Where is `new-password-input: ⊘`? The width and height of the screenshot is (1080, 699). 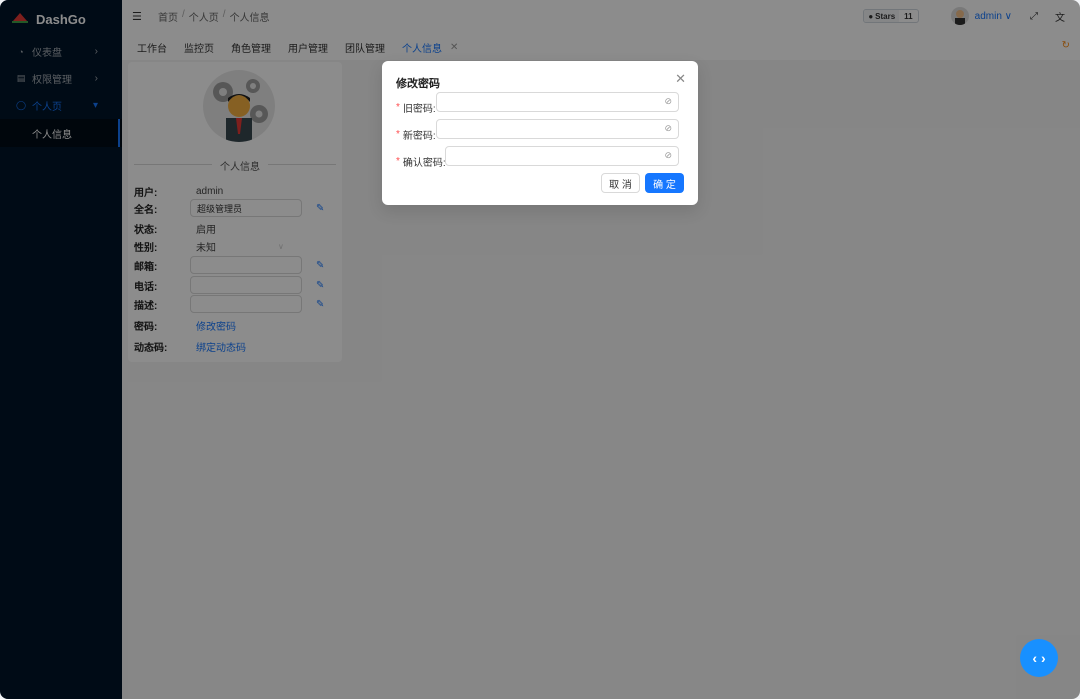 new-password-input: ⊘ is located at coordinates (557, 129).